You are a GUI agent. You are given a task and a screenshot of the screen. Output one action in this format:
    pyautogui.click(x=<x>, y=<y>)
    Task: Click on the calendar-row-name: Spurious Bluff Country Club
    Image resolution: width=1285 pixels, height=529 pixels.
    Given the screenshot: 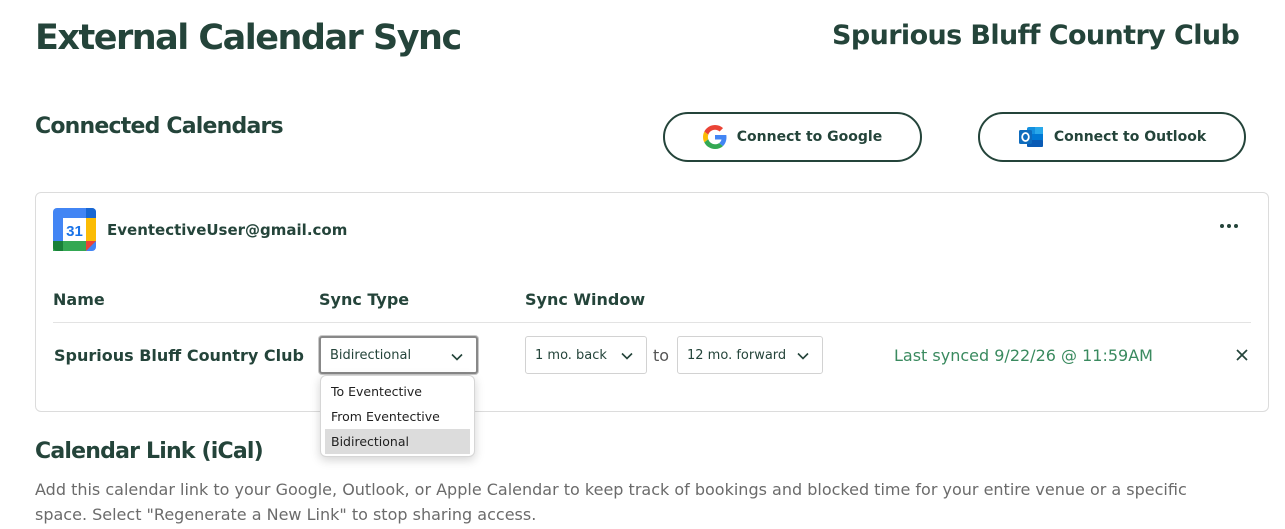 What is the action you would take?
    pyautogui.click(x=179, y=355)
    